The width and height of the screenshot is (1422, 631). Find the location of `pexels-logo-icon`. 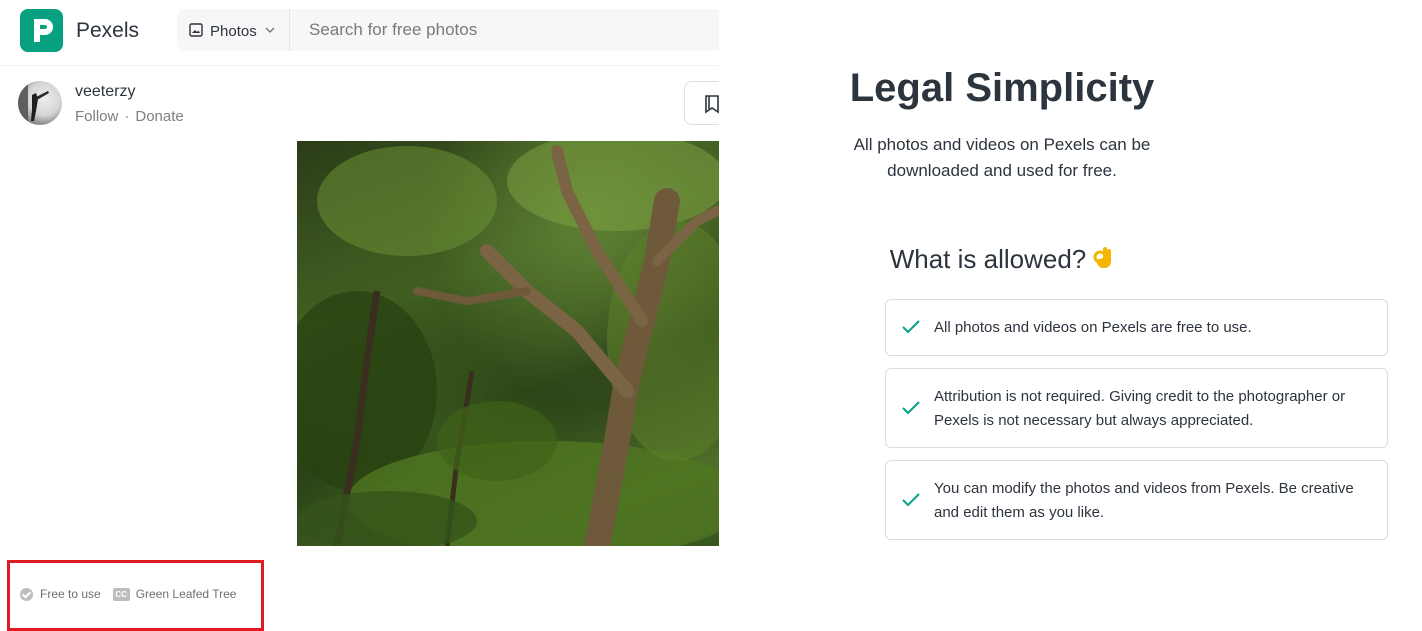

pexels-logo-icon is located at coordinates (43, 30).